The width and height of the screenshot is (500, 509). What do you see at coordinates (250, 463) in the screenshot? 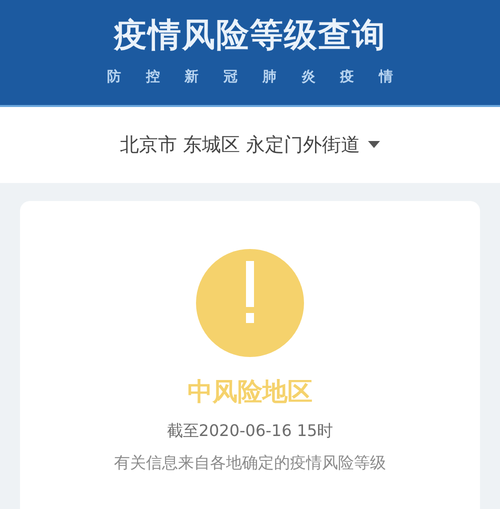
I see `source-note: 有关信息来自各地确定的疫情风险等级` at bounding box center [250, 463].